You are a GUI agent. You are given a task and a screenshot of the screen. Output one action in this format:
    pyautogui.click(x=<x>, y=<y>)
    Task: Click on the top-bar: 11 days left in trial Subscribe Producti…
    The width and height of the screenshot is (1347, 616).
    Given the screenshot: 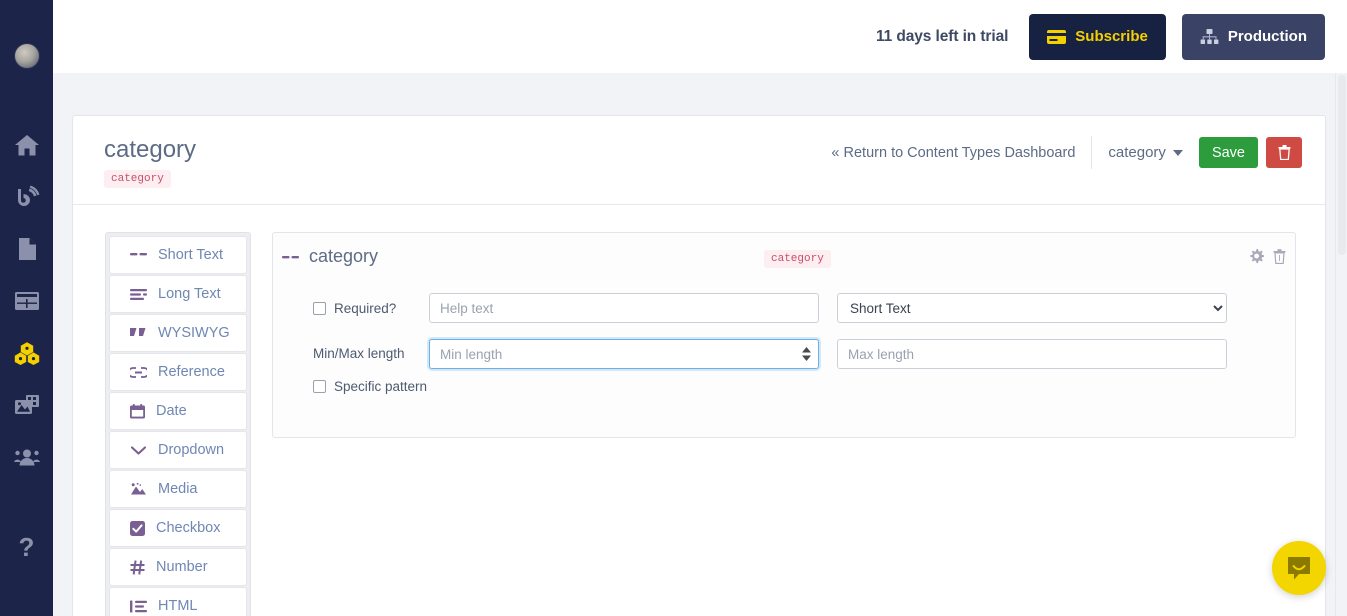 What is the action you would take?
    pyautogui.click(x=700, y=36)
    